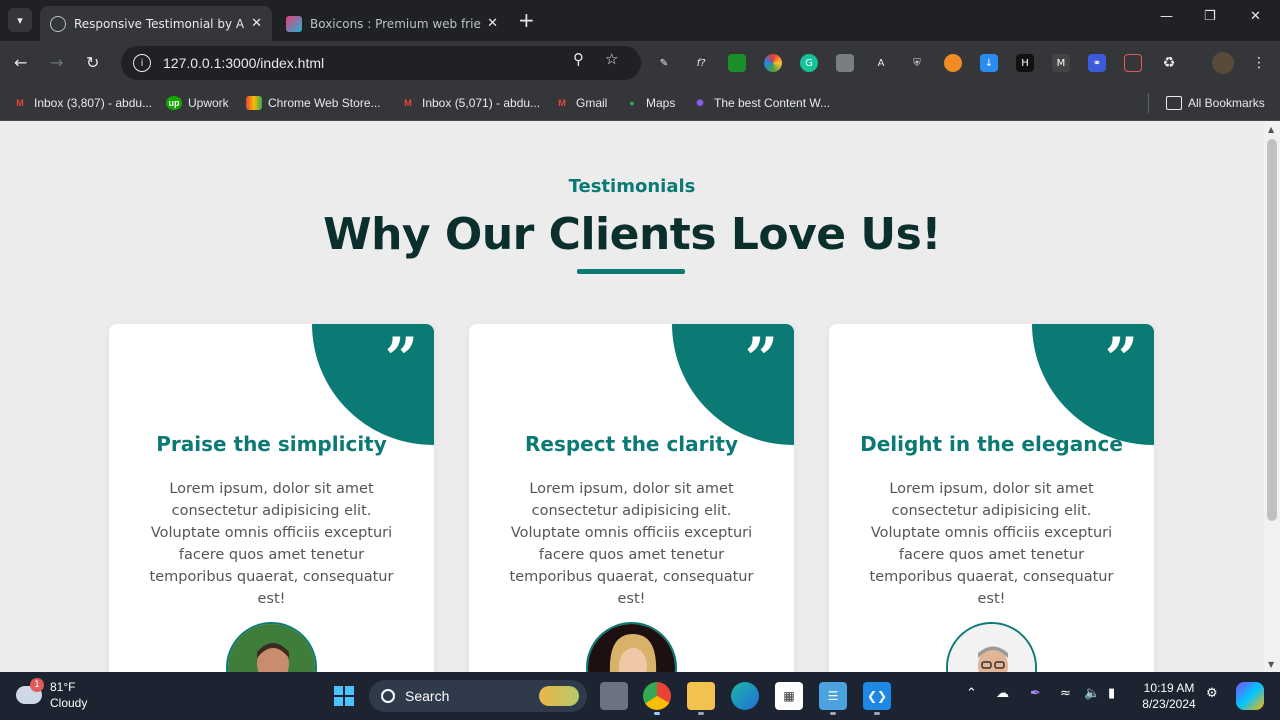 The width and height of the screenshot is (1280, 720). I want to click on shield-icon: ⛨, so click(917, 63).